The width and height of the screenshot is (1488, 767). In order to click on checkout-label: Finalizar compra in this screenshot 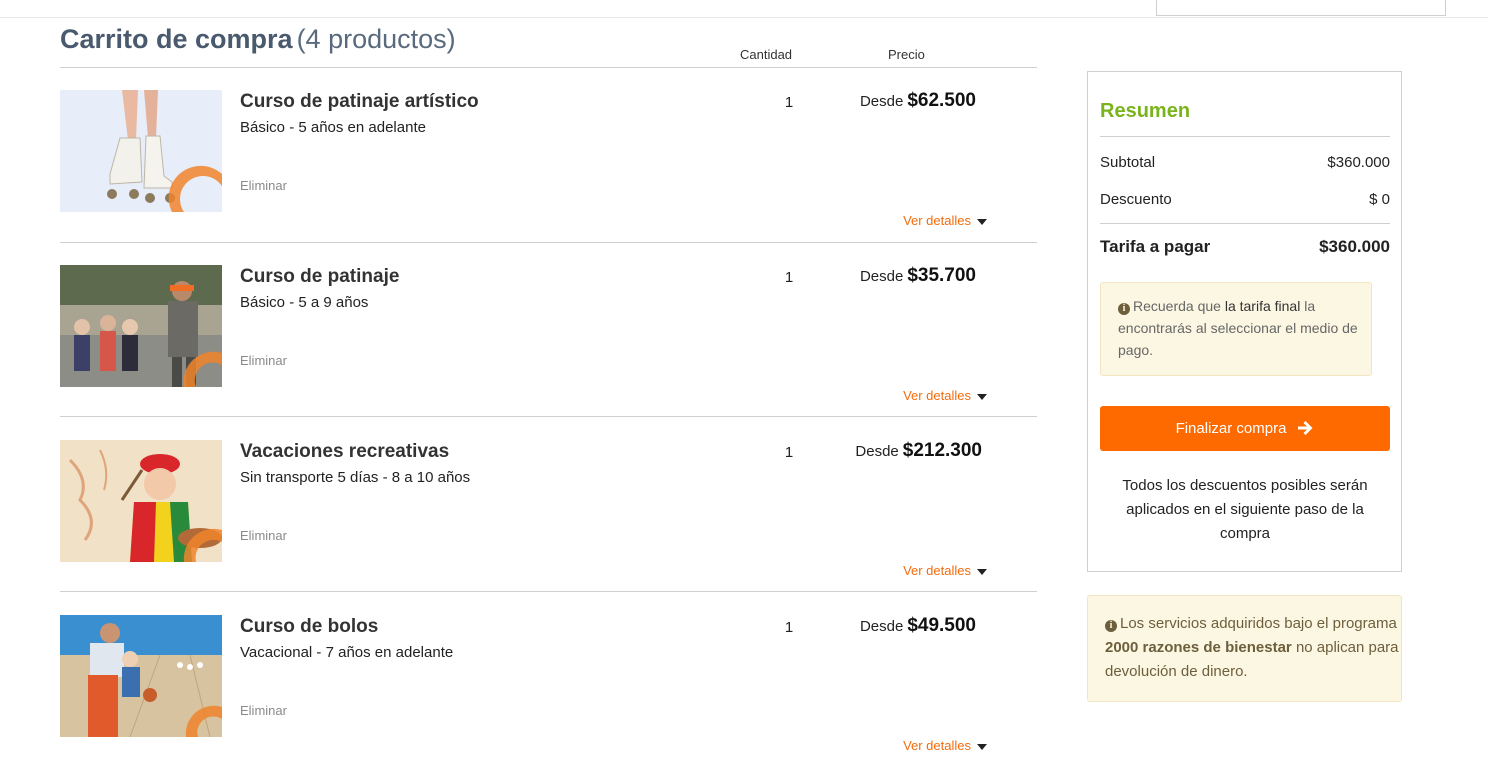, I will do `click(1231, 428)`.